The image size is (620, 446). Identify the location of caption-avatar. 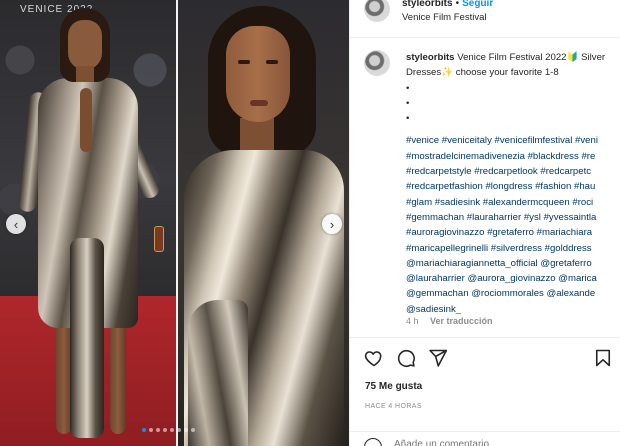
(377, 63).